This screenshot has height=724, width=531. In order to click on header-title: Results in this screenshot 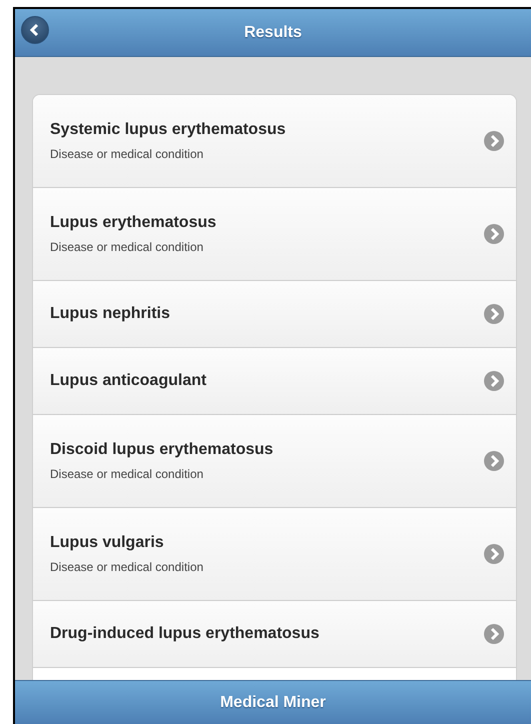, I will do `click(273, 33)`.